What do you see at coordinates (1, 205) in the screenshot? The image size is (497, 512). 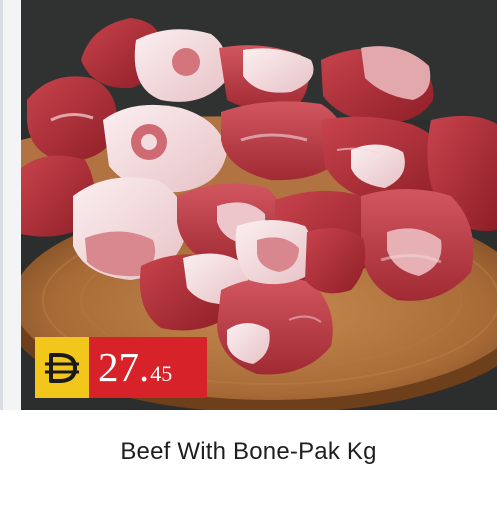 I see `card-divider` at bounding box center [1, 205].